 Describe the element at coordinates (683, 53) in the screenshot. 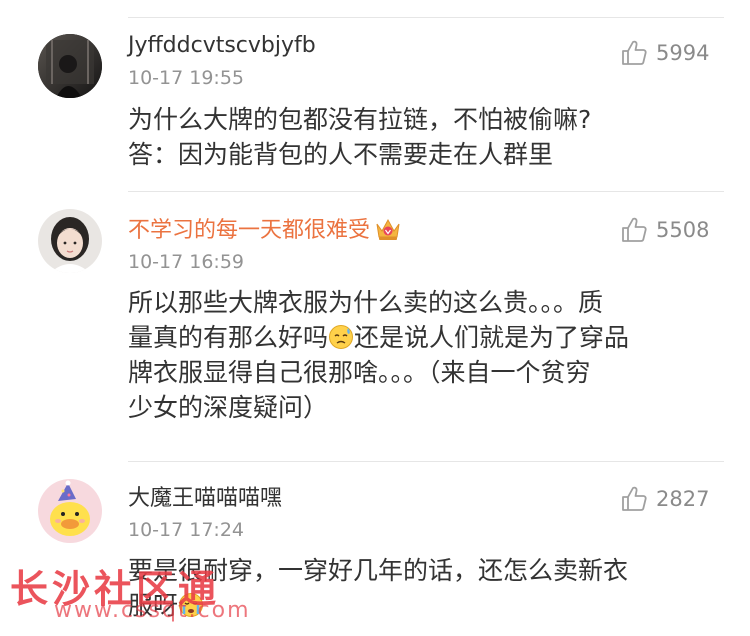

I see `like-count: 5994` at that location.